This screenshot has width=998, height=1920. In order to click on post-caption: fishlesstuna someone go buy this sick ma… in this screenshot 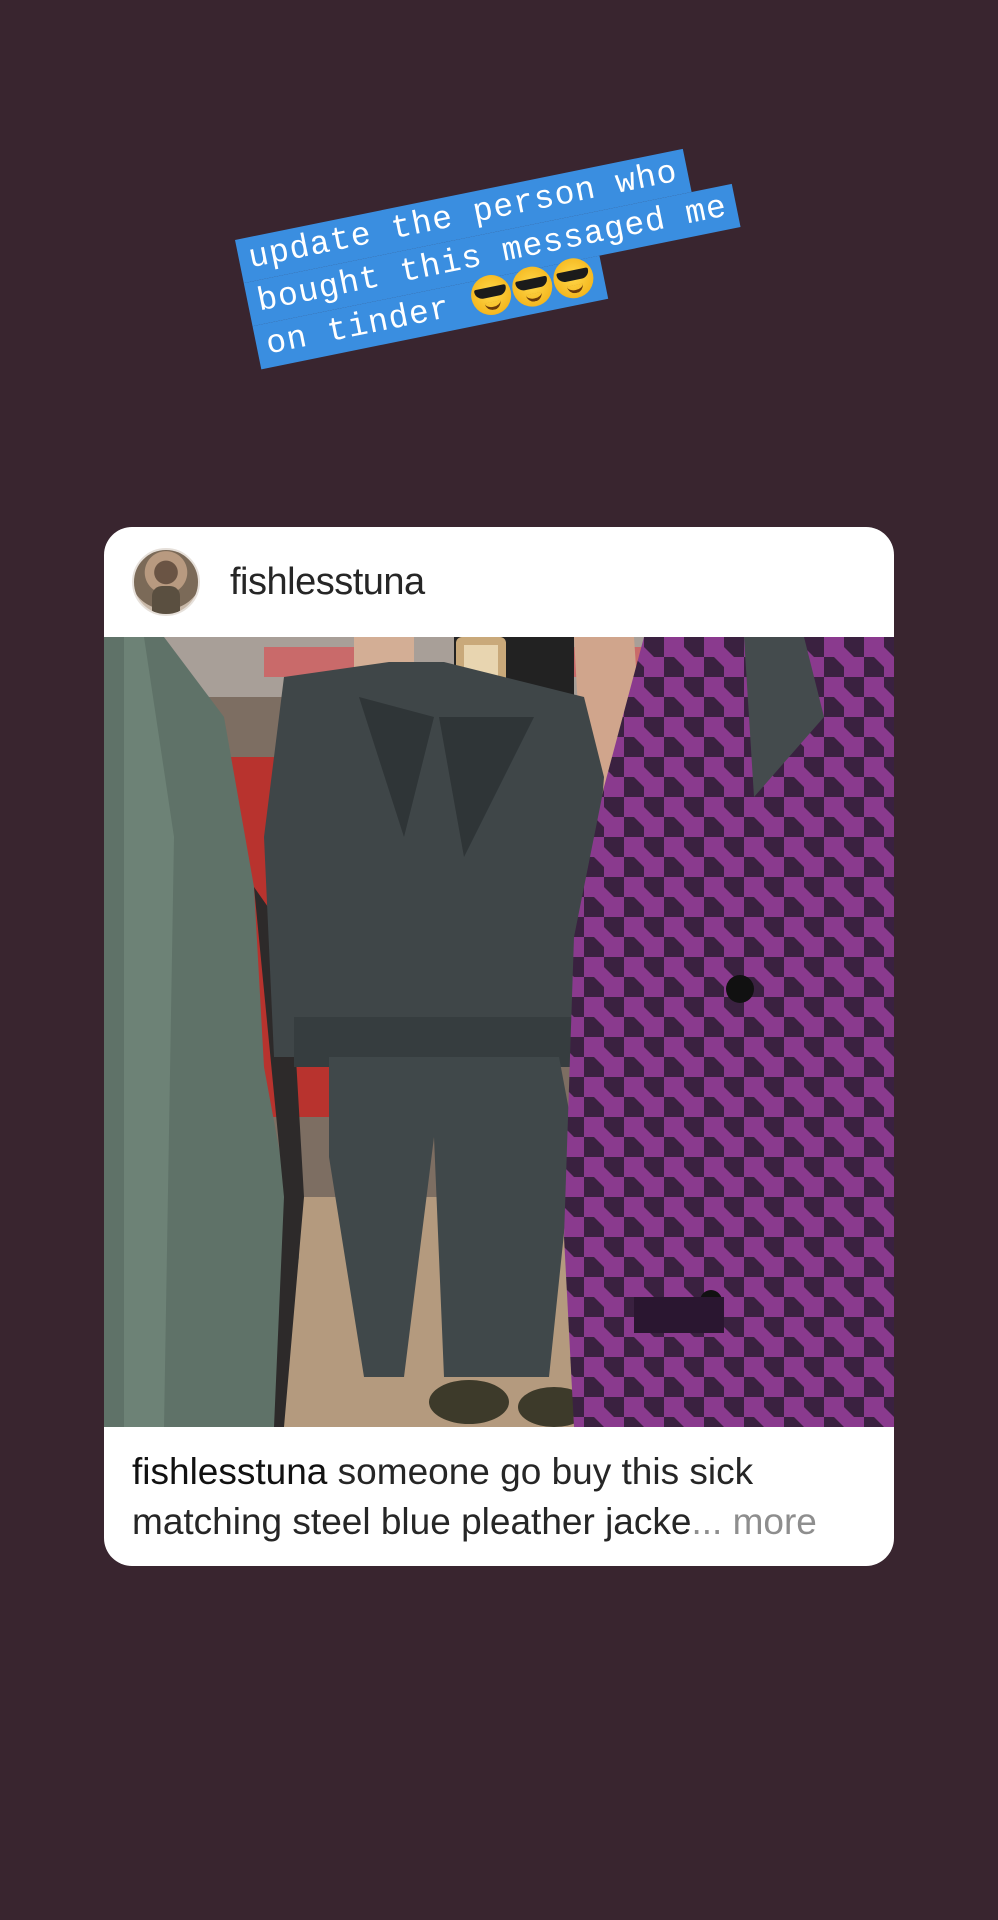, I will do `click(499, 1487)`.